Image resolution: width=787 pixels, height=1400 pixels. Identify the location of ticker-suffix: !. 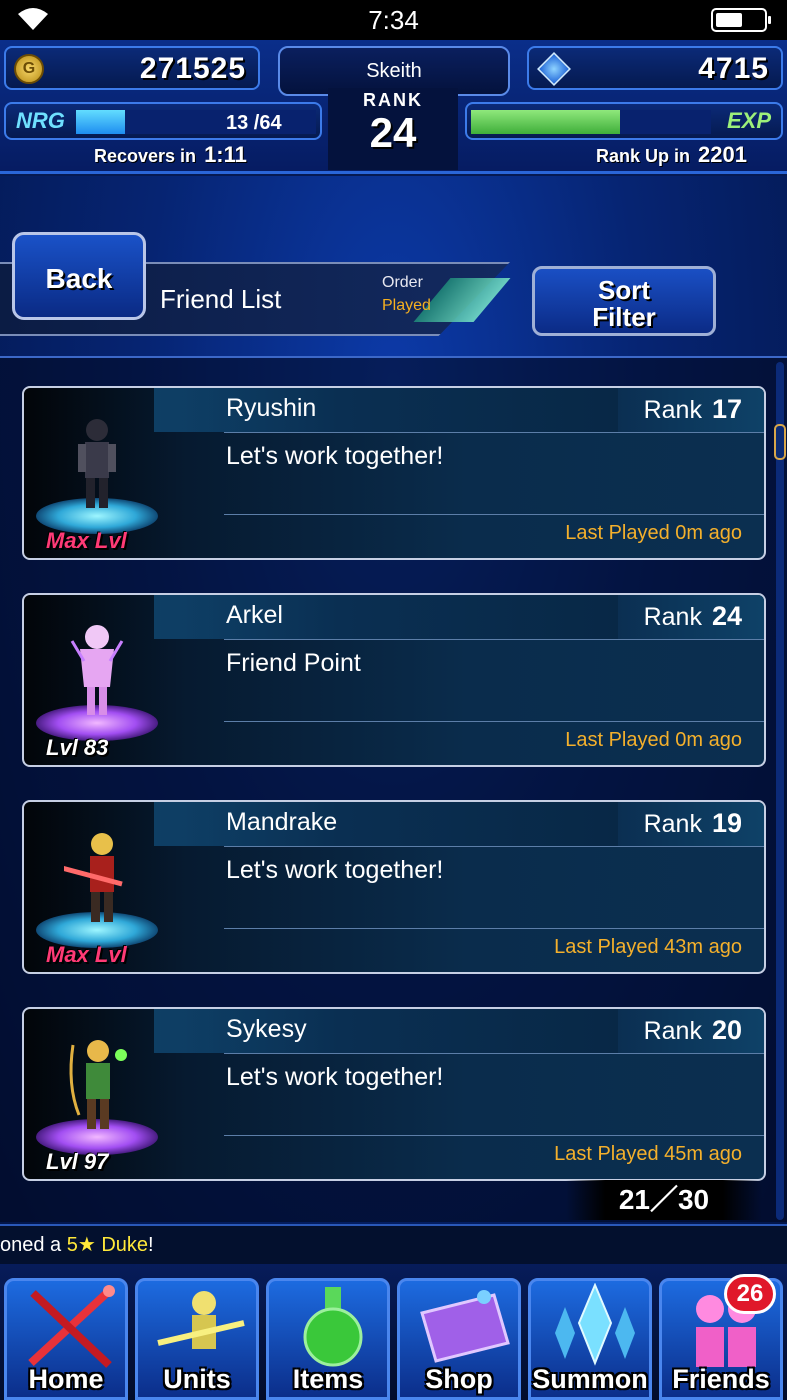
(151, 1245).